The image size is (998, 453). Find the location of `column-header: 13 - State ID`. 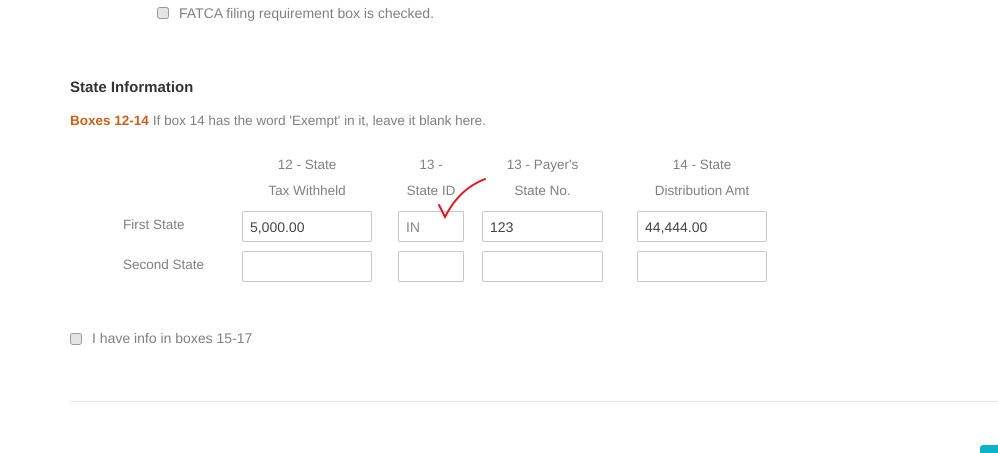

column-header: 13 - State ID is located at coordinates (431, 178).